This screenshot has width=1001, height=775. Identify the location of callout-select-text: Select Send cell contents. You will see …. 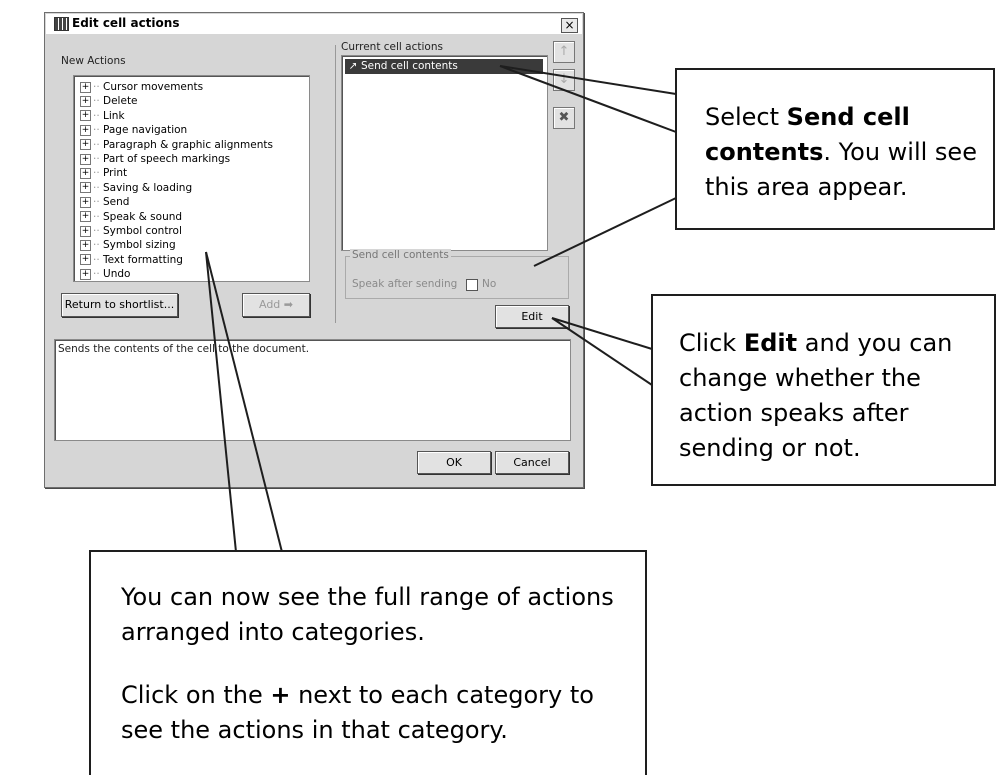
(850, 152).